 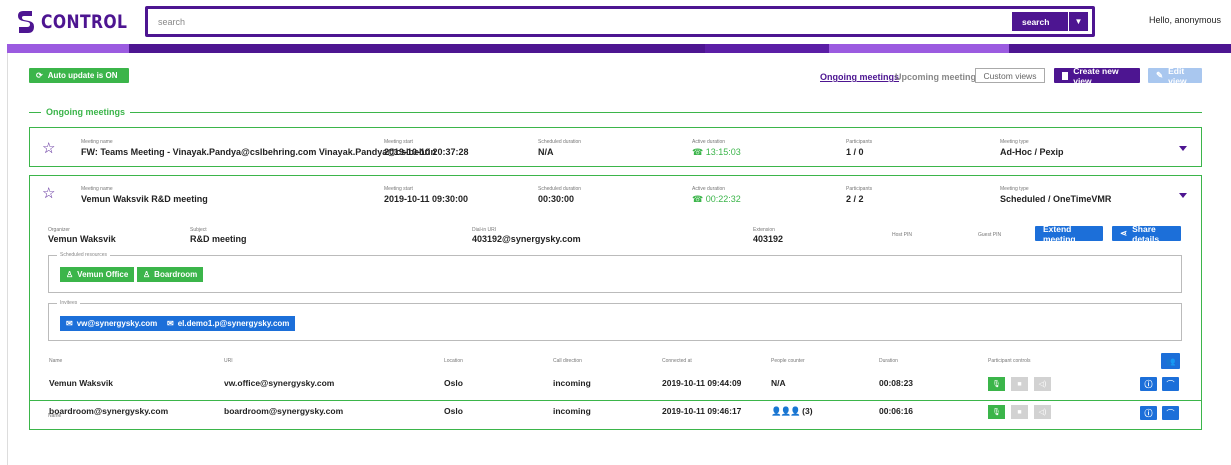 I want to click on scheduled-duration-label: Scheduled duration, so click(x=560, y=142).